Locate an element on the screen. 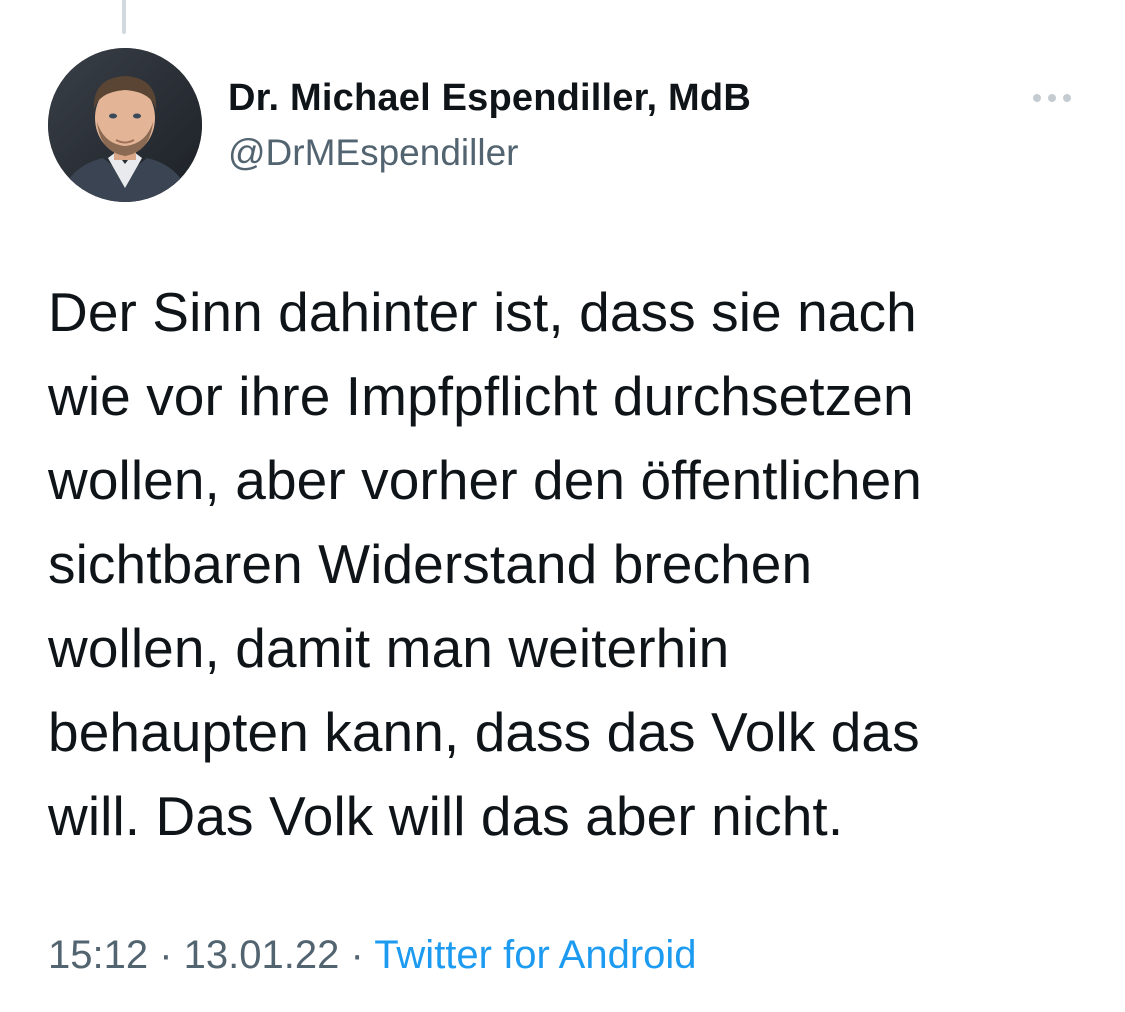  avatar is located at coordinates (125, 125).